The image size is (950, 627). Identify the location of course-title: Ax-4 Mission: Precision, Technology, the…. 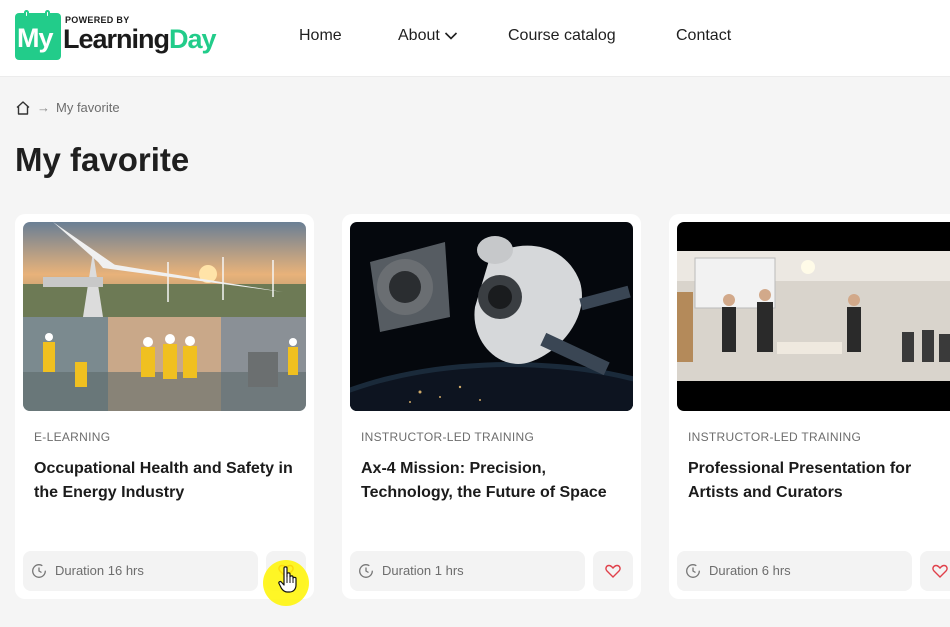
(493, 481).